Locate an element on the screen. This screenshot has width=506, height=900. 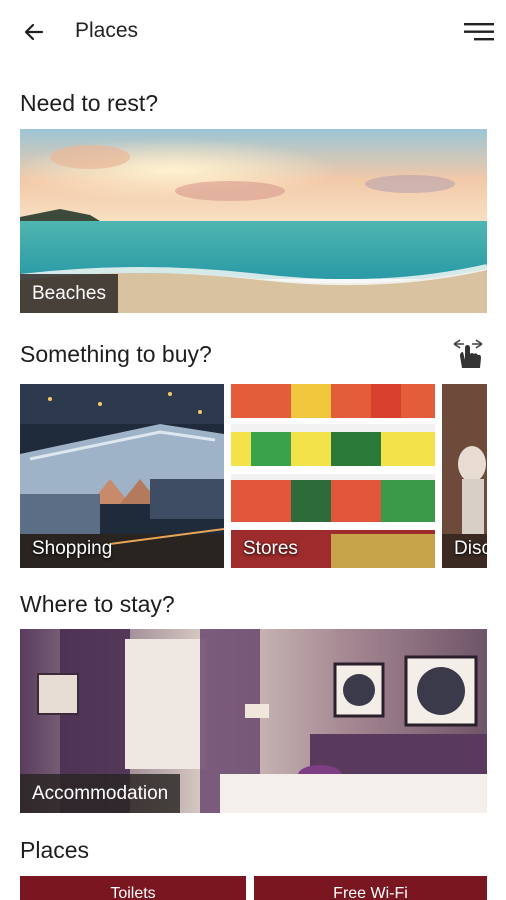
menu-button is located at coordinates (476, 32).